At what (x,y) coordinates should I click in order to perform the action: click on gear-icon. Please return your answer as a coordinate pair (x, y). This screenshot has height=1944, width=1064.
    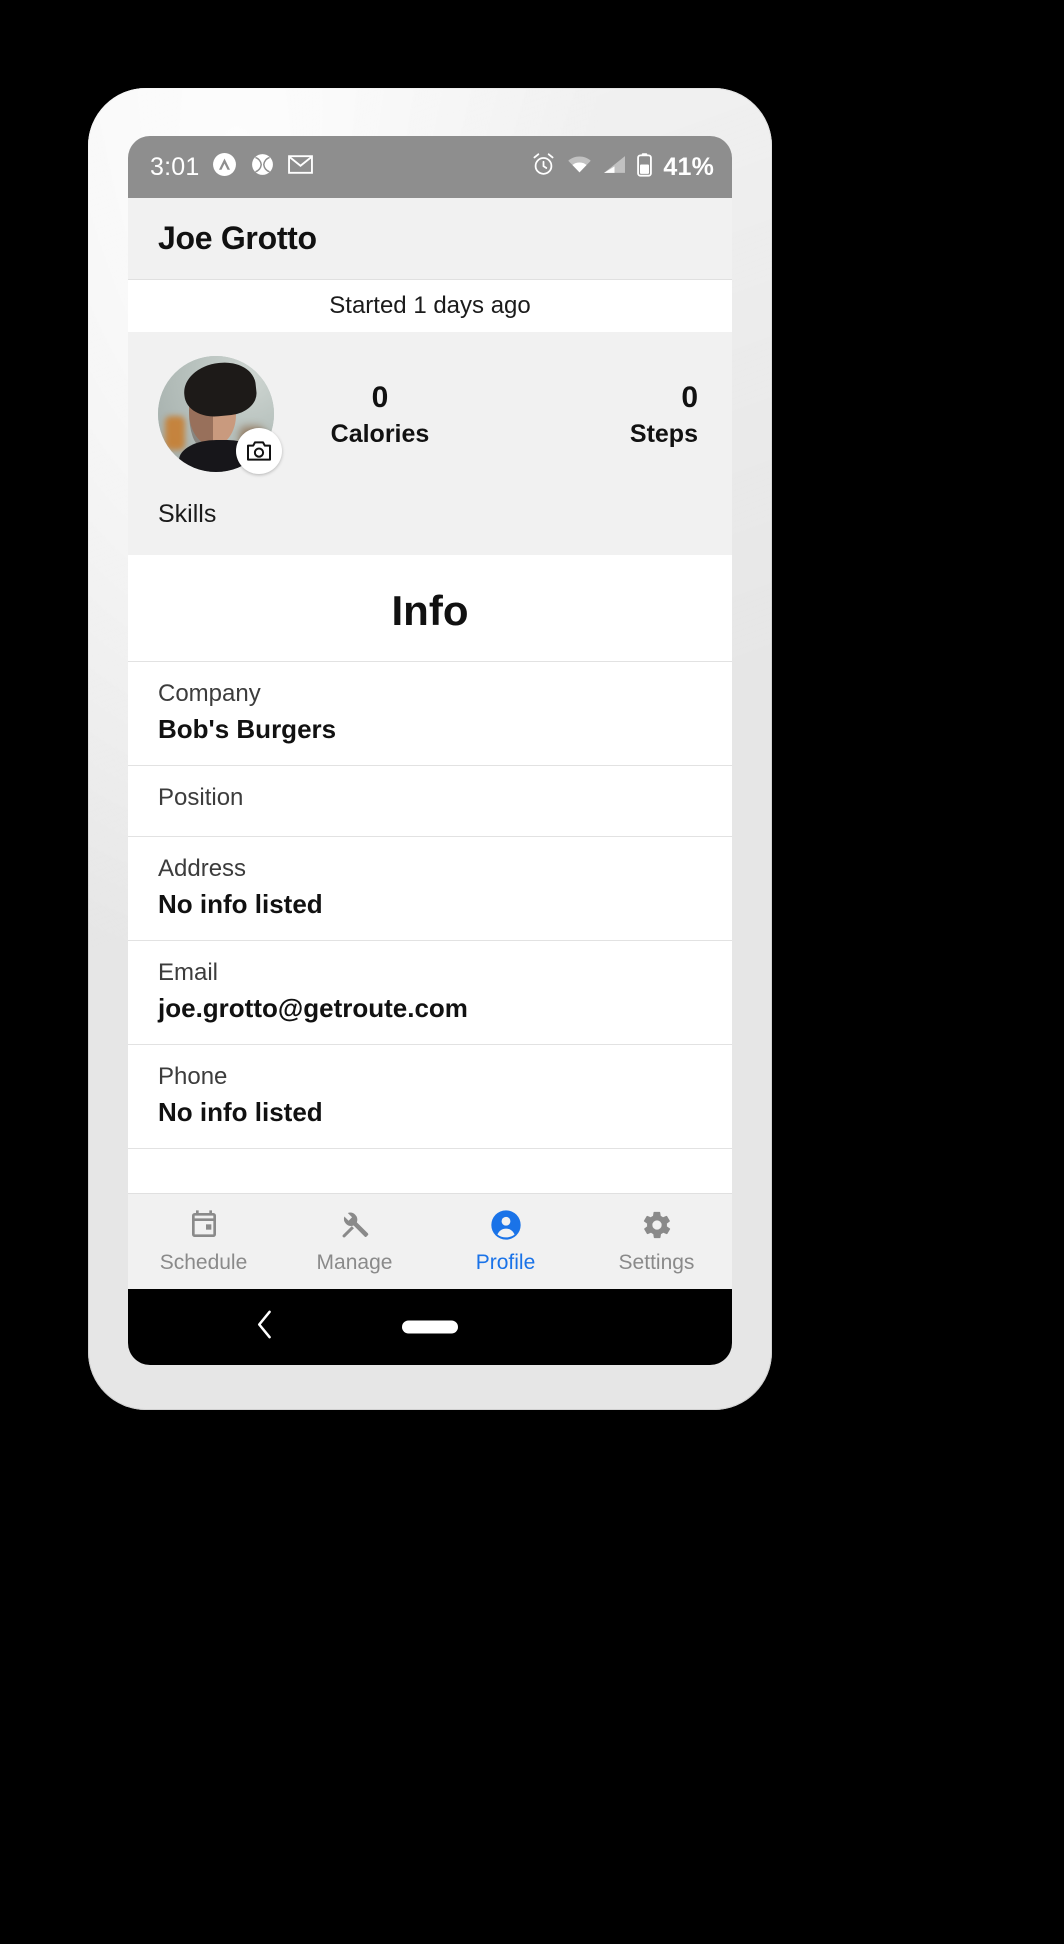
    Looking at the image, I should click on (657, 1227).